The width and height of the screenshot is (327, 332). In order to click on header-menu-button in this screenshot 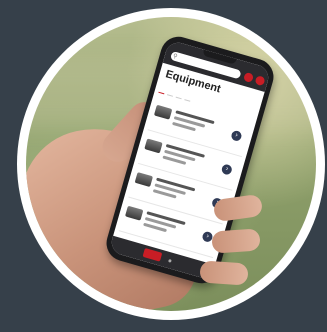, I will do `click(248, 77)`.